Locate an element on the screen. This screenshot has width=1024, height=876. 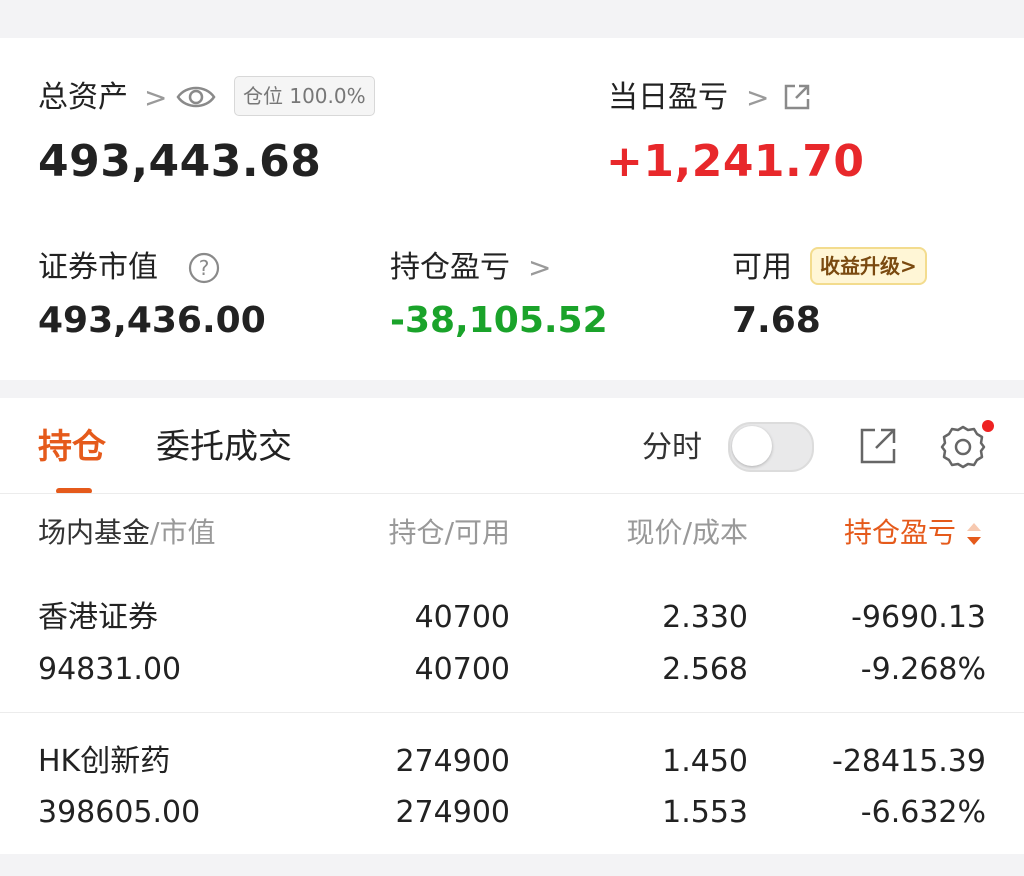
tab-divider is located at coordinates (512, 493).